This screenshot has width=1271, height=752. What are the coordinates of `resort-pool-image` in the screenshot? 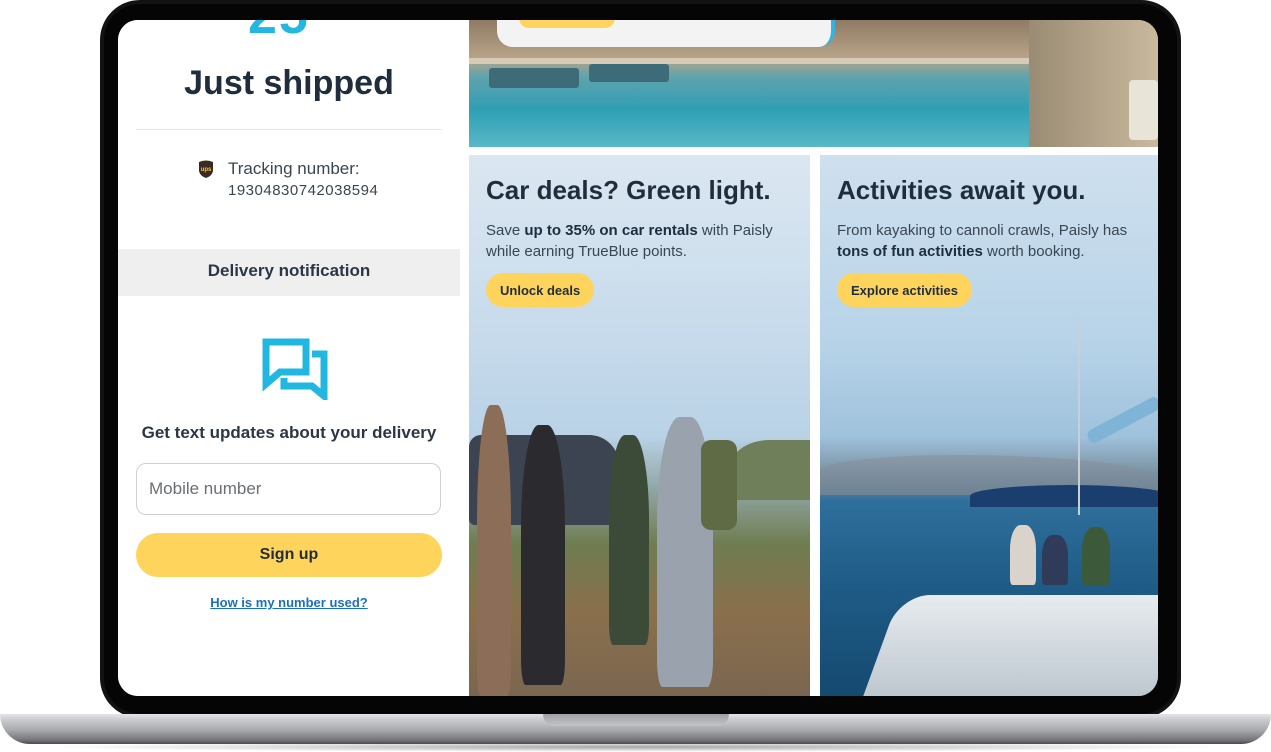 It's located at (813, 83).